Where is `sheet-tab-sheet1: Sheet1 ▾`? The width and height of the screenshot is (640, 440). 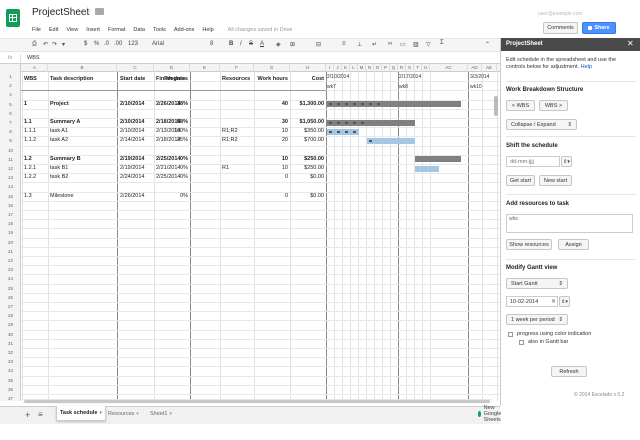 sheet-tab-sheet1: Sheet1 ▾ is located at coordinates (161, 414).